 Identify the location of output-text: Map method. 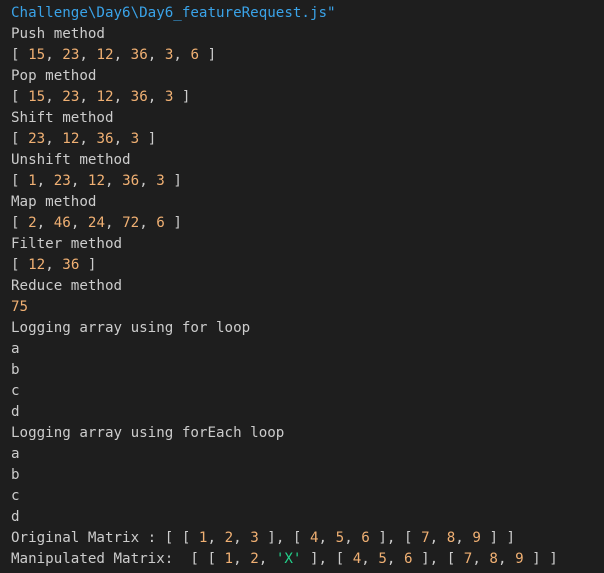
(54, 202).